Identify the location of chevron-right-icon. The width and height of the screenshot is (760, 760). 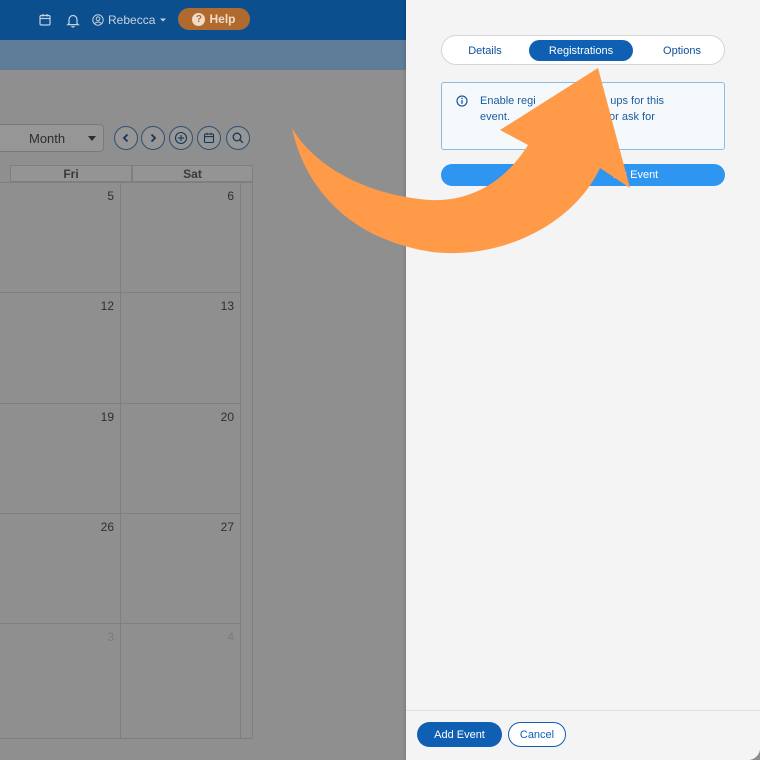
(153, 138).